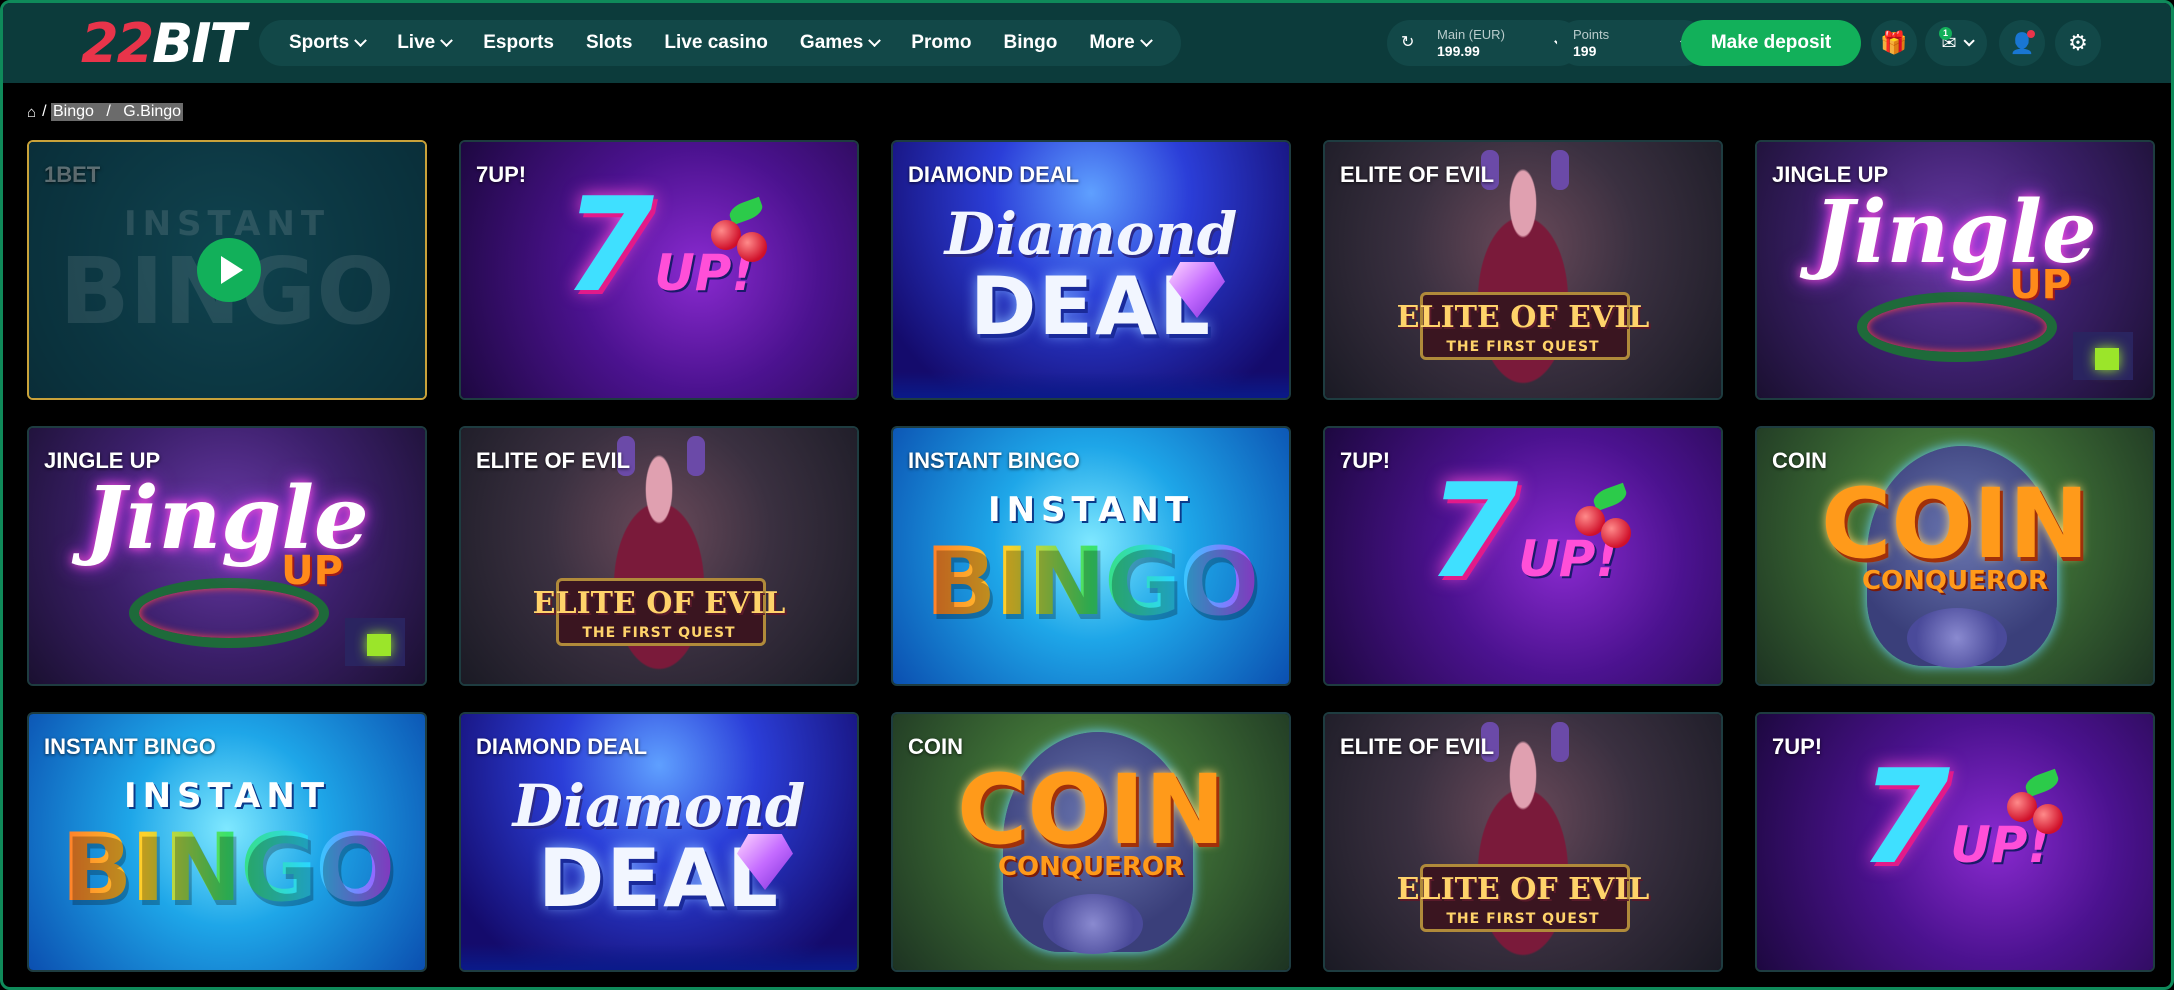  What do you see at coordinates (839, 43) in the screenshot?
I see `nav-item-games: Games` at bounding box center [839, 43].